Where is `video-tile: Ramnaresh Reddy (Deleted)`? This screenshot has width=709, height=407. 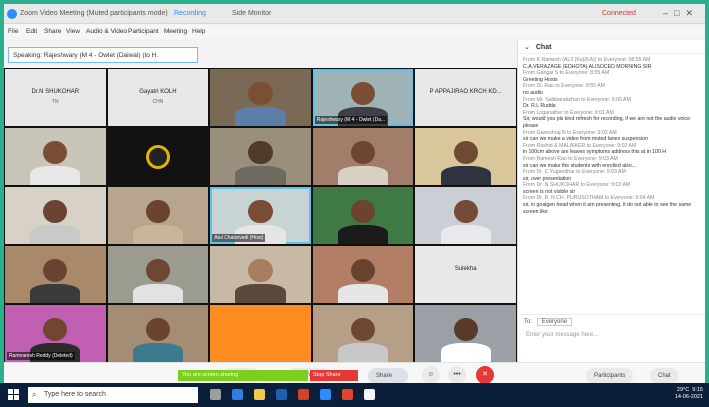
video-tile: Ramnaresh Reddy (Deleted) is located at coordinates (55, 333).